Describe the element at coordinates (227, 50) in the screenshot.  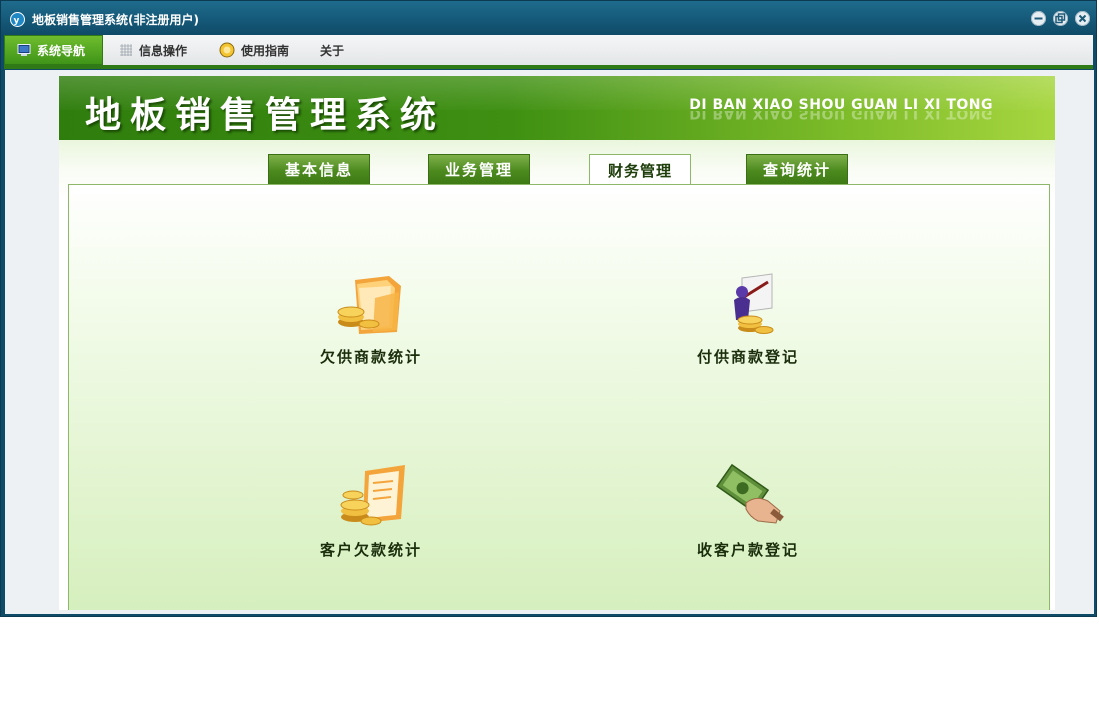
I see `help-icon` at that location.